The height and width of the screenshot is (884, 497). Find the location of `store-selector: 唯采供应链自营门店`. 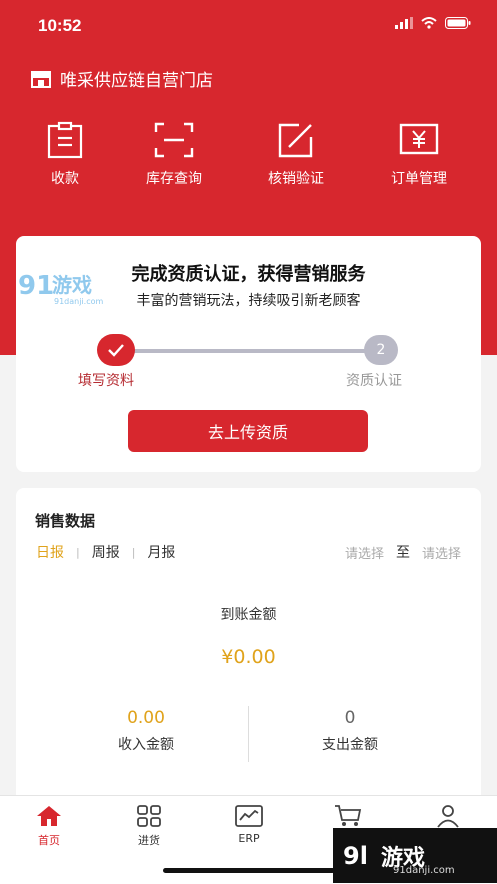

store-selector: 唯采供应链自营门店 is located at coordinates (121, 78).